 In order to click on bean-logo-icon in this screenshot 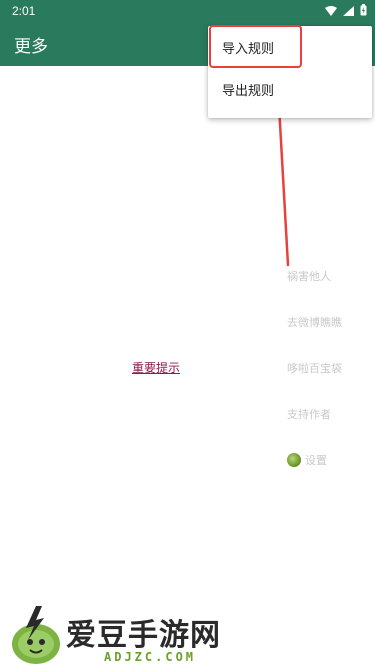, I will do `click(36, 635)`.